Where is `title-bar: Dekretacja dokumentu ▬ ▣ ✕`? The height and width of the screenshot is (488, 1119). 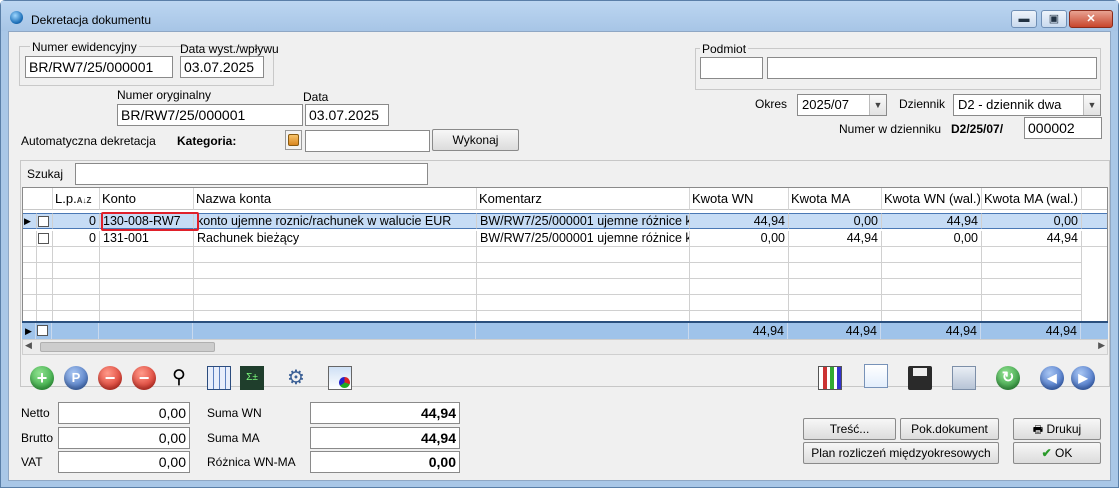
title-bar: Dekretacja dokumentu ▬ ▣ ✕ is located at coordinates (559, 16).